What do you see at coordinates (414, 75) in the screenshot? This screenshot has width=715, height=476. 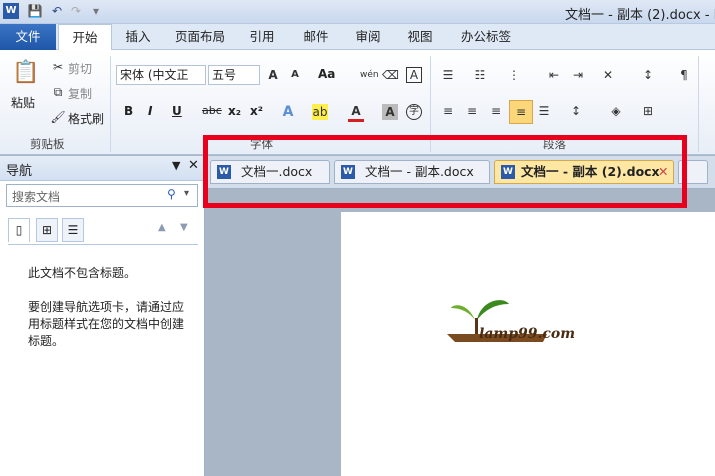 I see `char-border-icon: A` at bounding box center [414, 75].